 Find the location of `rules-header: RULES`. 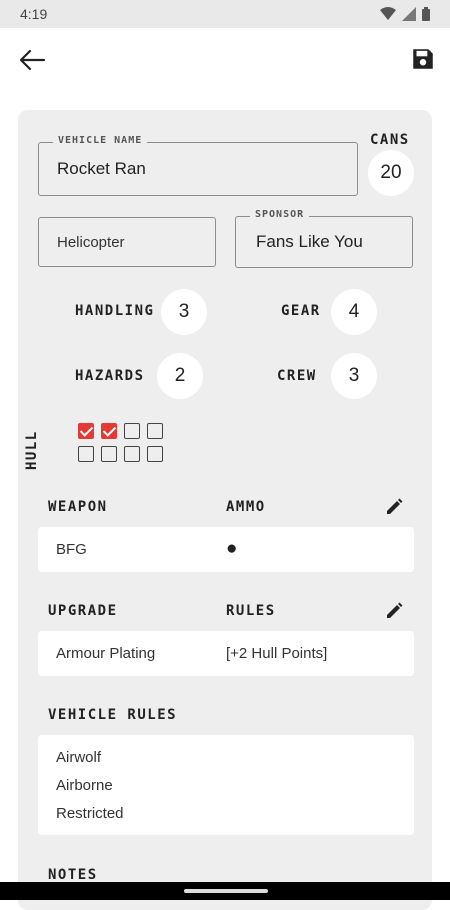

rules-header: RULES is located at coordinates (251, 611).